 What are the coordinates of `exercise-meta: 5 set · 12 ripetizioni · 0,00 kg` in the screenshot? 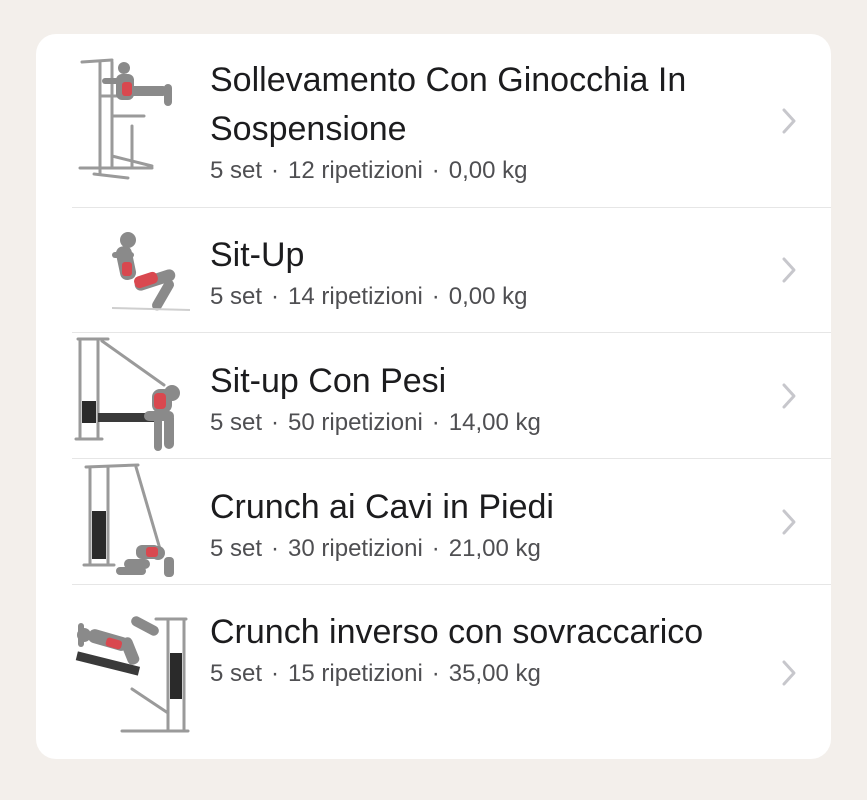 It's located at (490, 171).